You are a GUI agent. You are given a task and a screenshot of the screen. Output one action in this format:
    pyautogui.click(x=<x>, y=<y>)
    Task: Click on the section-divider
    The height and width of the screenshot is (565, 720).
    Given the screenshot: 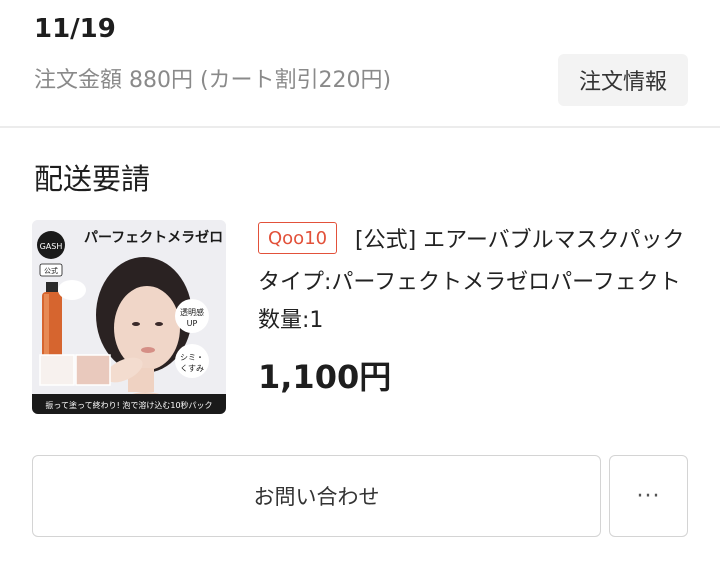 What is the action you would take?
    pyautogui.click(x=360, y=127)
    